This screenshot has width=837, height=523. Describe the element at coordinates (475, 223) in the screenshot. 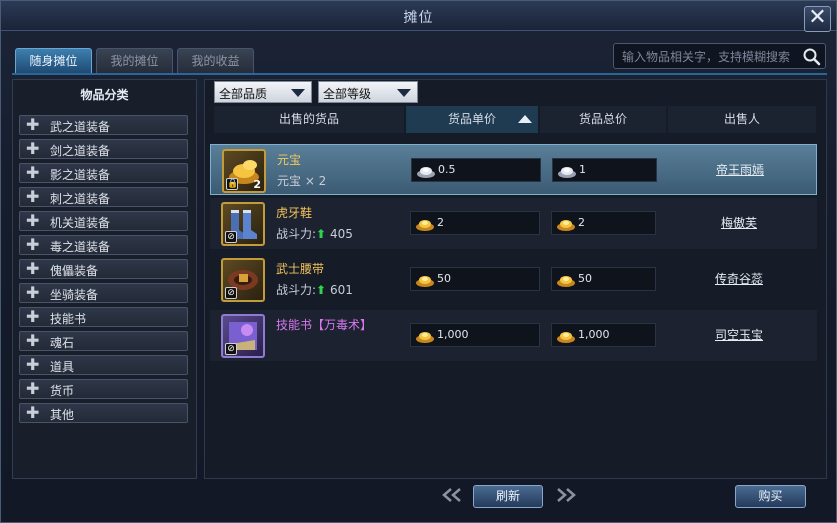

I see `unit-price: 2` at that location.